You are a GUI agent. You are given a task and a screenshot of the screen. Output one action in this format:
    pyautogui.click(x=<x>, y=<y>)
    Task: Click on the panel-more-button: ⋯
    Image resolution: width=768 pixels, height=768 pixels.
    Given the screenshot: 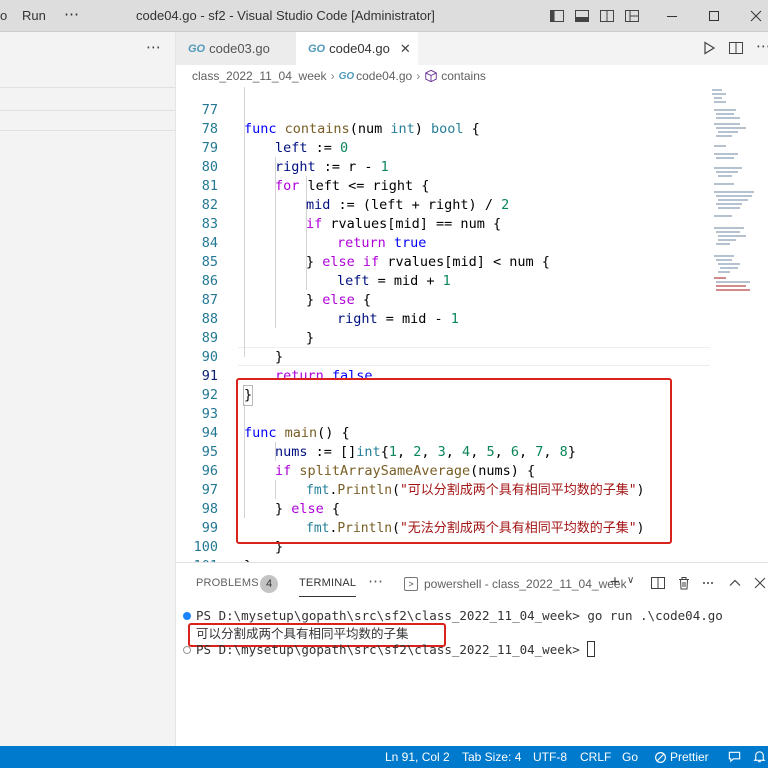 What is the action you would take?
    pyautogui.click(x=375, y=581)
    